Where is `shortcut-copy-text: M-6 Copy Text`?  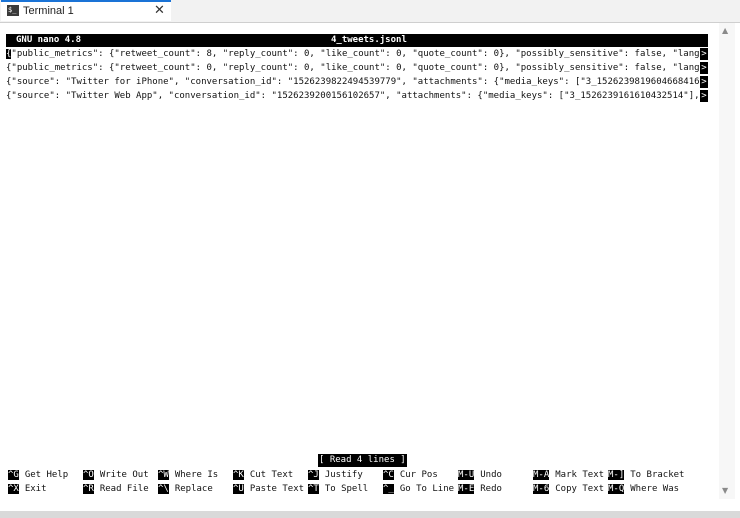 shortcut-copy-text: M-6 Copy Text is located at coordinates (569, 489).